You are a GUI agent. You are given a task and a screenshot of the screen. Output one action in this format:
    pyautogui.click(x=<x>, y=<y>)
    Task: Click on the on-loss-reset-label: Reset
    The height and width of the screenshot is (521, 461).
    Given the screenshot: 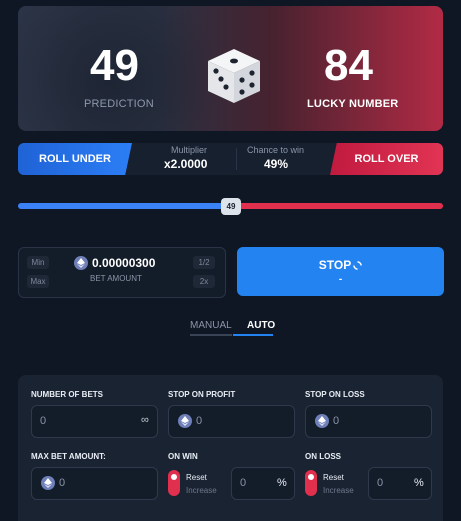 What is the action you would take?
    pyautogui.click(x=333, y=477)
    